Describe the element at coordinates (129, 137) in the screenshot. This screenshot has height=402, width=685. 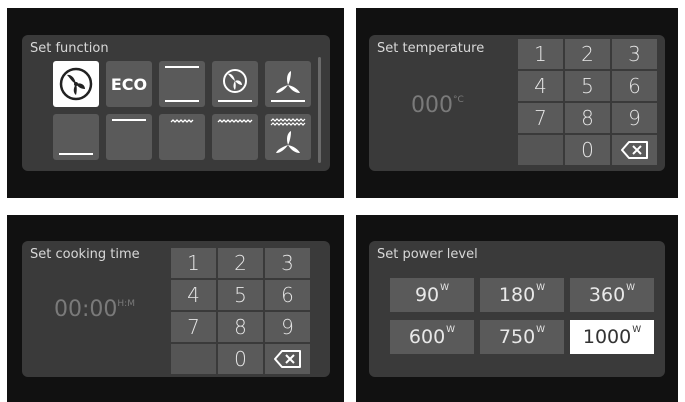
I see `top-heat-button` at that location.